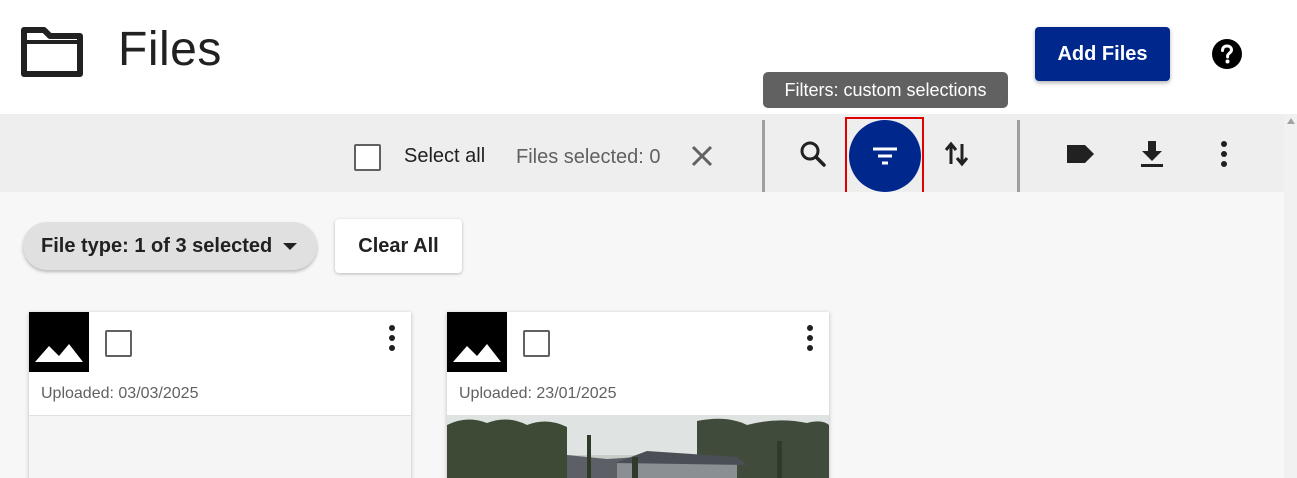 This screenshot has height=478, width=1297. What do you see at coordinates (1152, 154) in the screenshot?
I see `download-icon` at bounding box center [1152, 154].